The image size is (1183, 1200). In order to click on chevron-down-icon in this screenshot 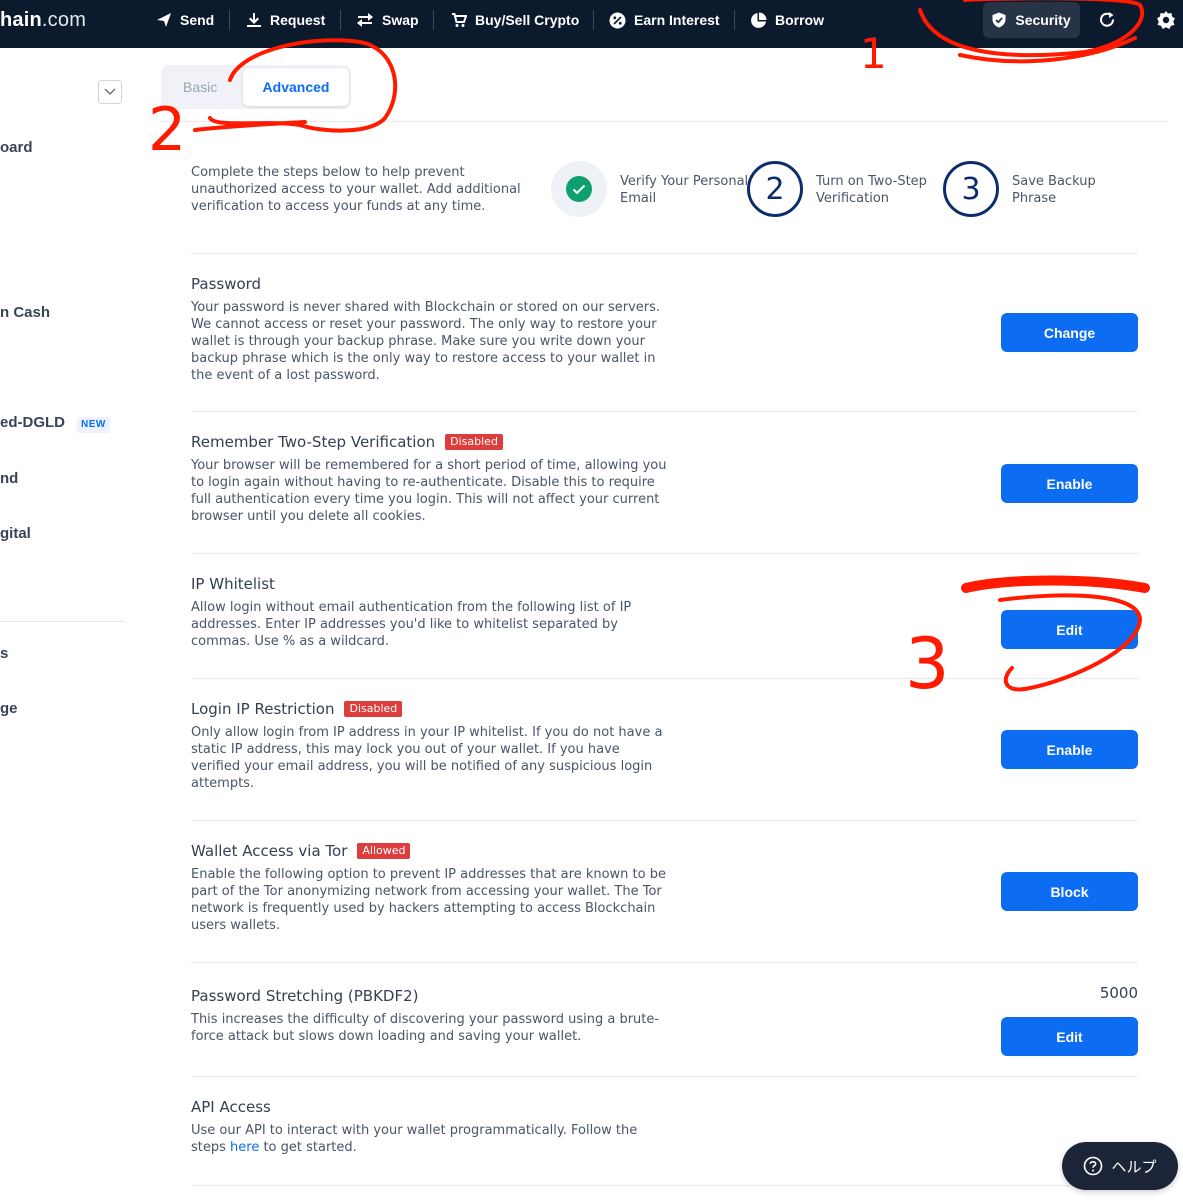, I will do `click(110, 92)`.